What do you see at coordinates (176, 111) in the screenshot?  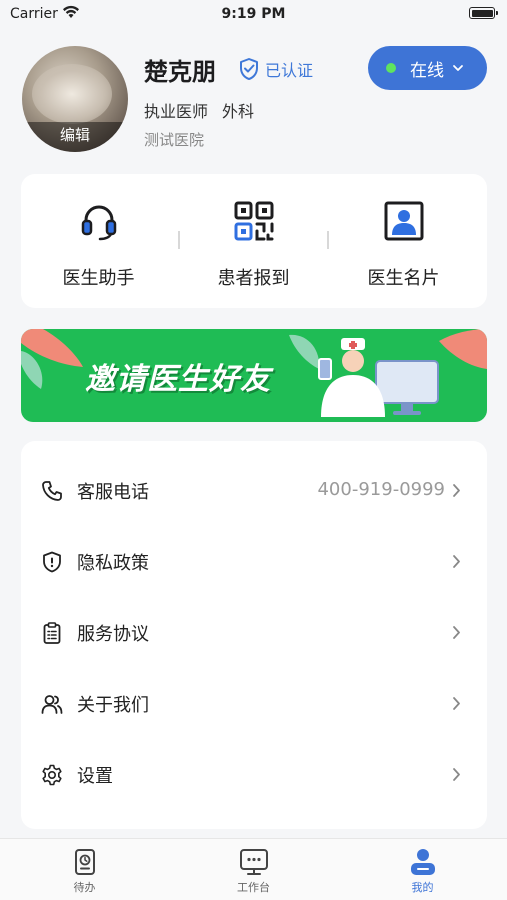 I see `doctor-title: 执业医师` at bounding box center [176, 111].